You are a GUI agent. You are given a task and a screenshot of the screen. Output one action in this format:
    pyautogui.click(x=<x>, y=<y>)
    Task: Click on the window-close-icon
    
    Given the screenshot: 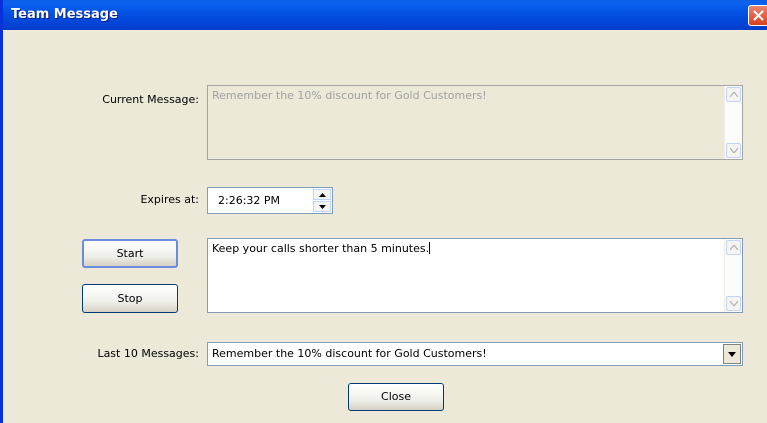 What is the action you would take?
    pyautogui.click(x=757, y=15)
    